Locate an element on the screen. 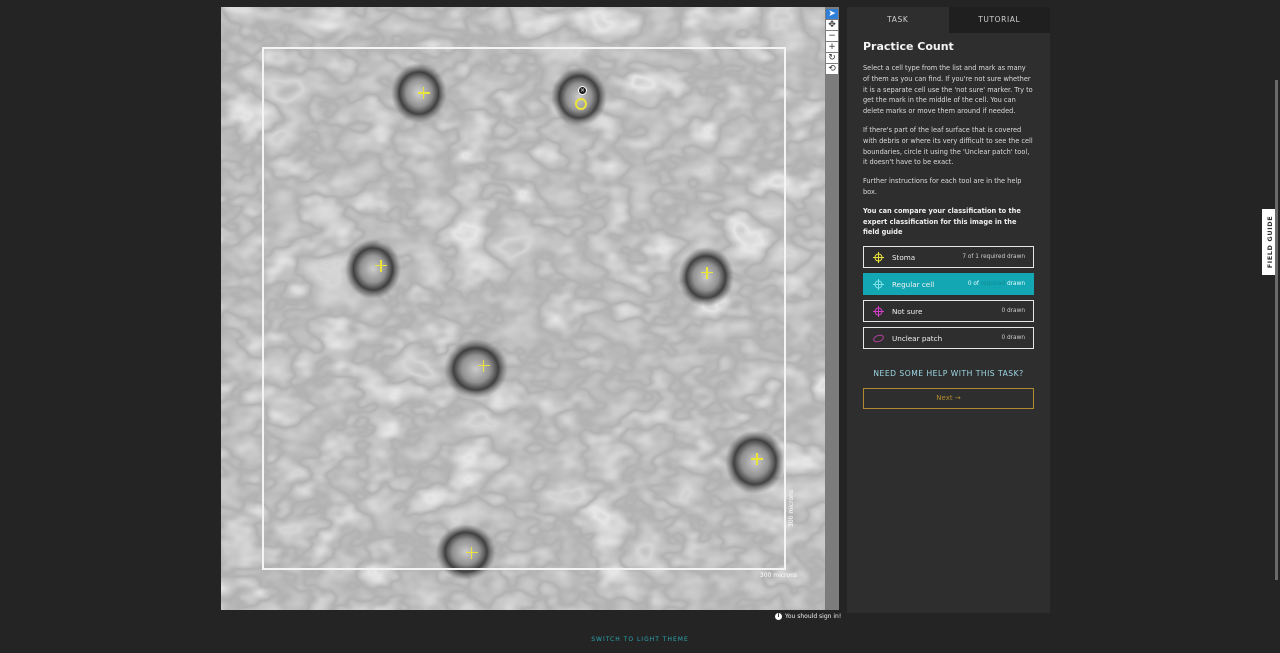 The image size is (1280, 653). switch-theme-link: SWITCH TO LIGHT THEME is located at coordinates (640, 639).